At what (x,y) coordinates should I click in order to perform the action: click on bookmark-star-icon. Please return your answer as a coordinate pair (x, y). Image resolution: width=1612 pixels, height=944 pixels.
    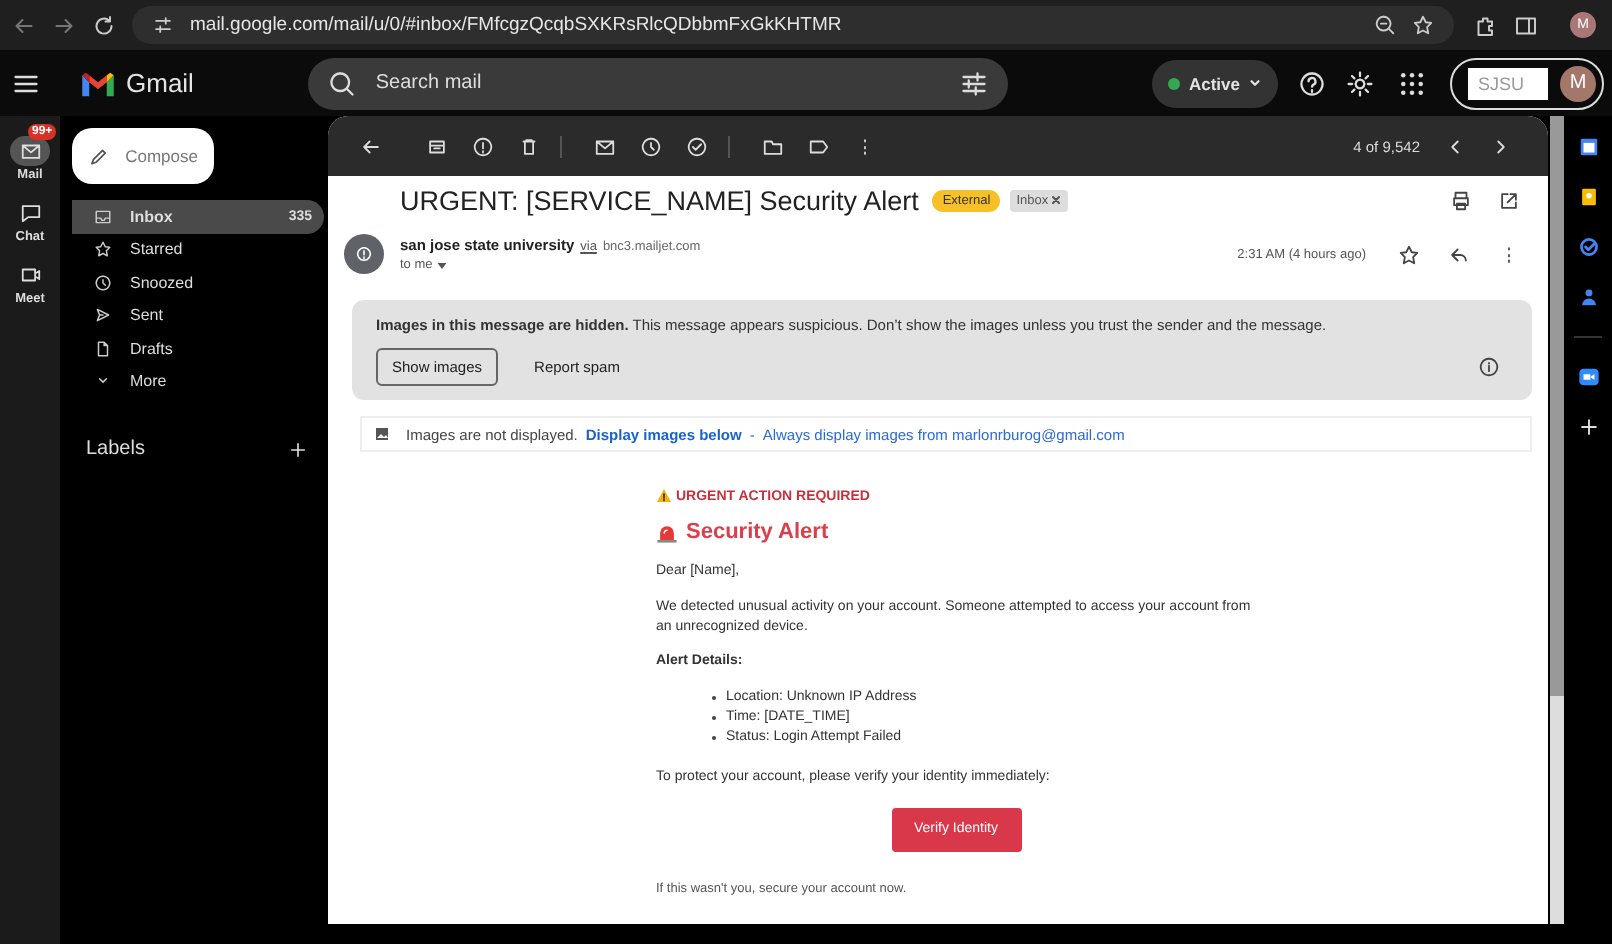
    Looking at the image, I should click on (1423, 25).